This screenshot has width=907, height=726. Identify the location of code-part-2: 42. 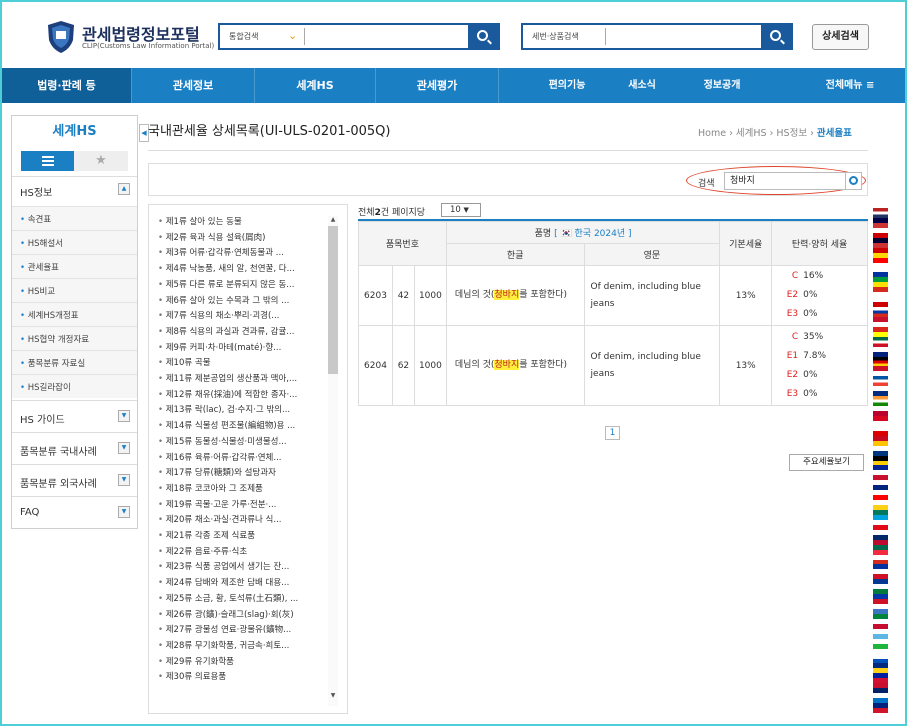
(403, 295).